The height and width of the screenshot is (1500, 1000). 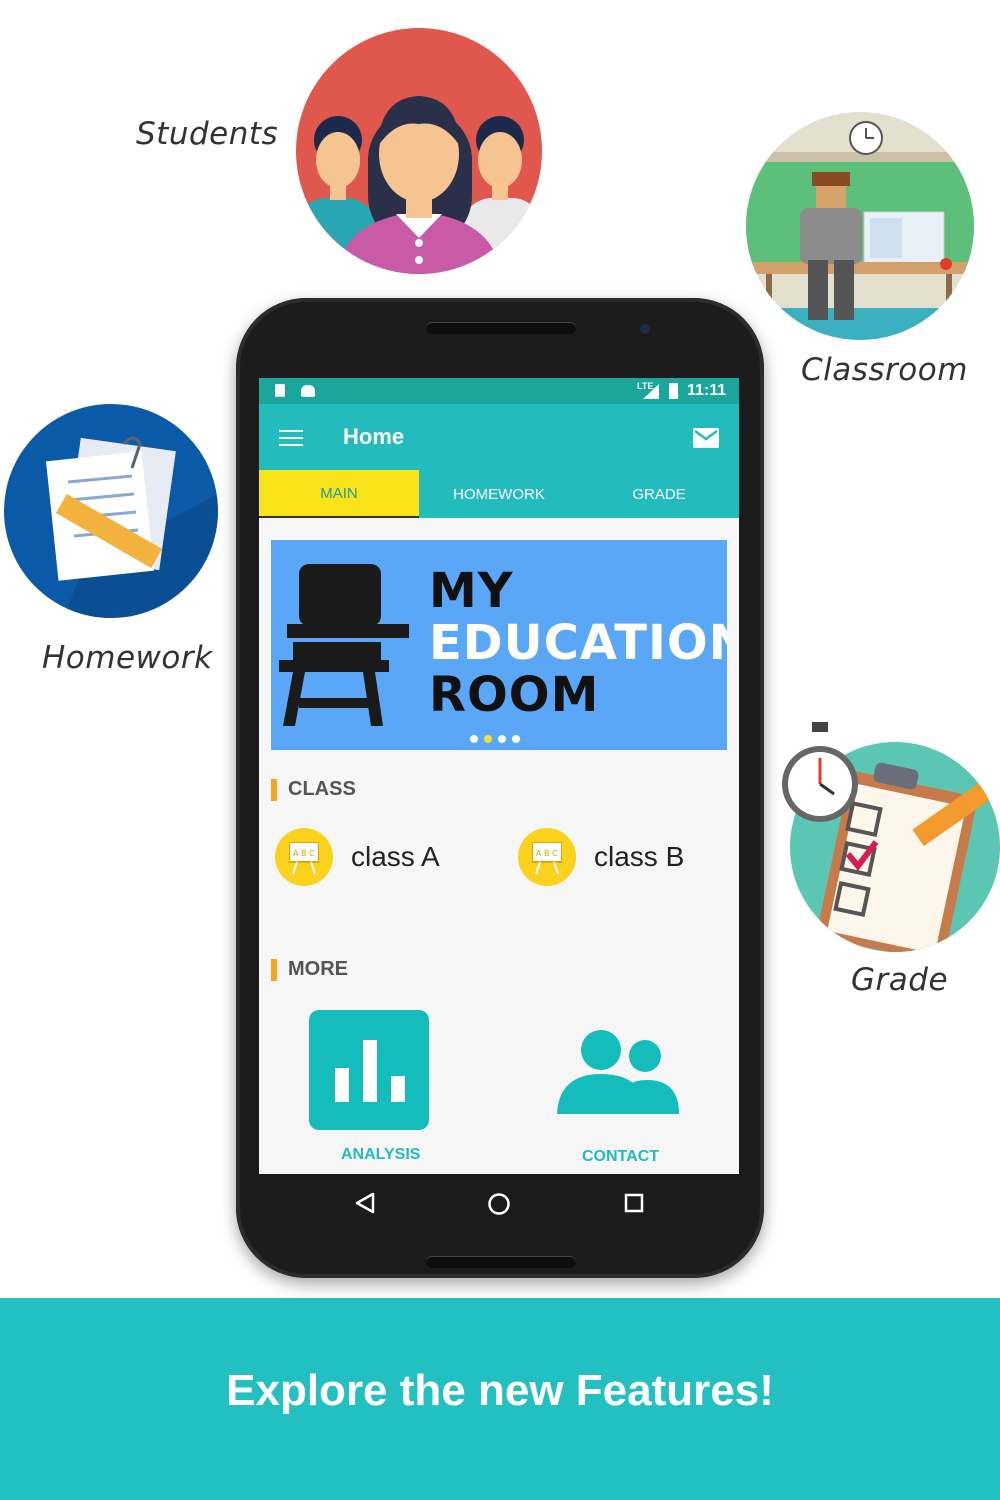 I want to click on menu-icon, so click(x=291, y=438).